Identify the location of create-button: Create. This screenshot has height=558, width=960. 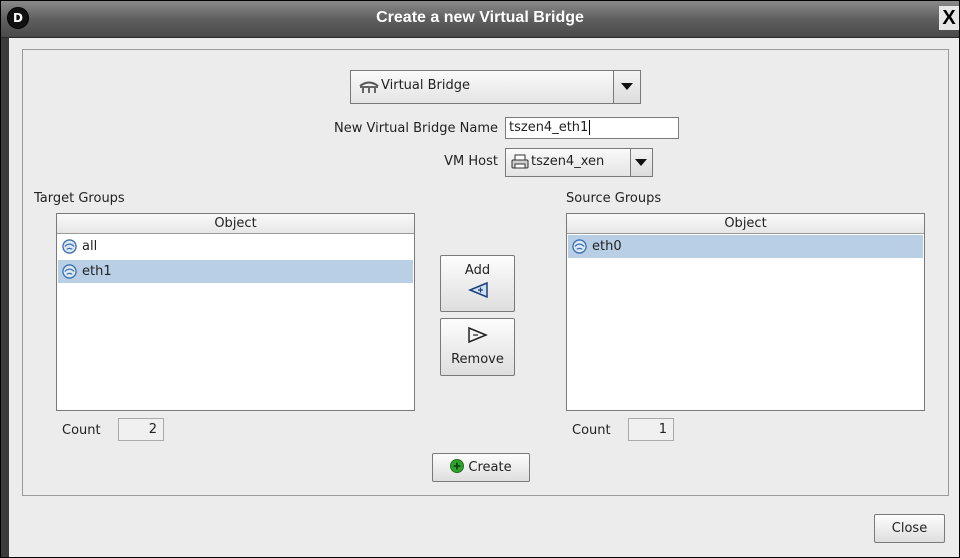
(481, 467).